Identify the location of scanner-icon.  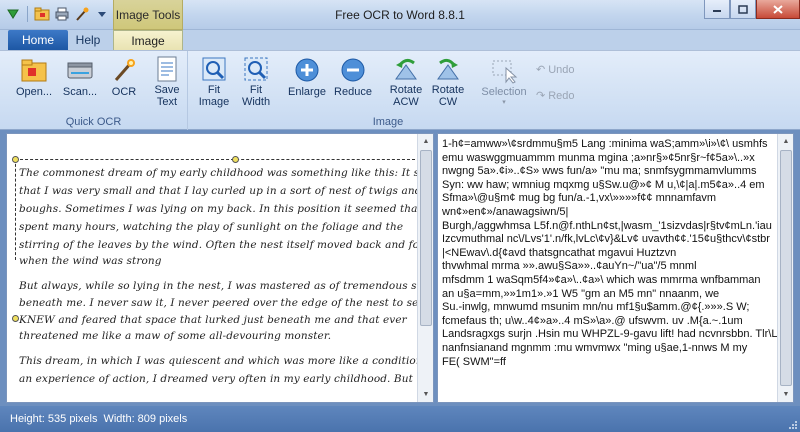
(80, 70).